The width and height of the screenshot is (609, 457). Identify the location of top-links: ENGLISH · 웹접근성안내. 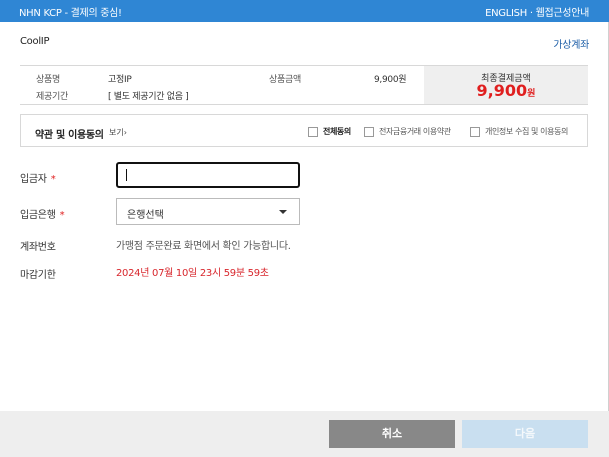
(537, 11).